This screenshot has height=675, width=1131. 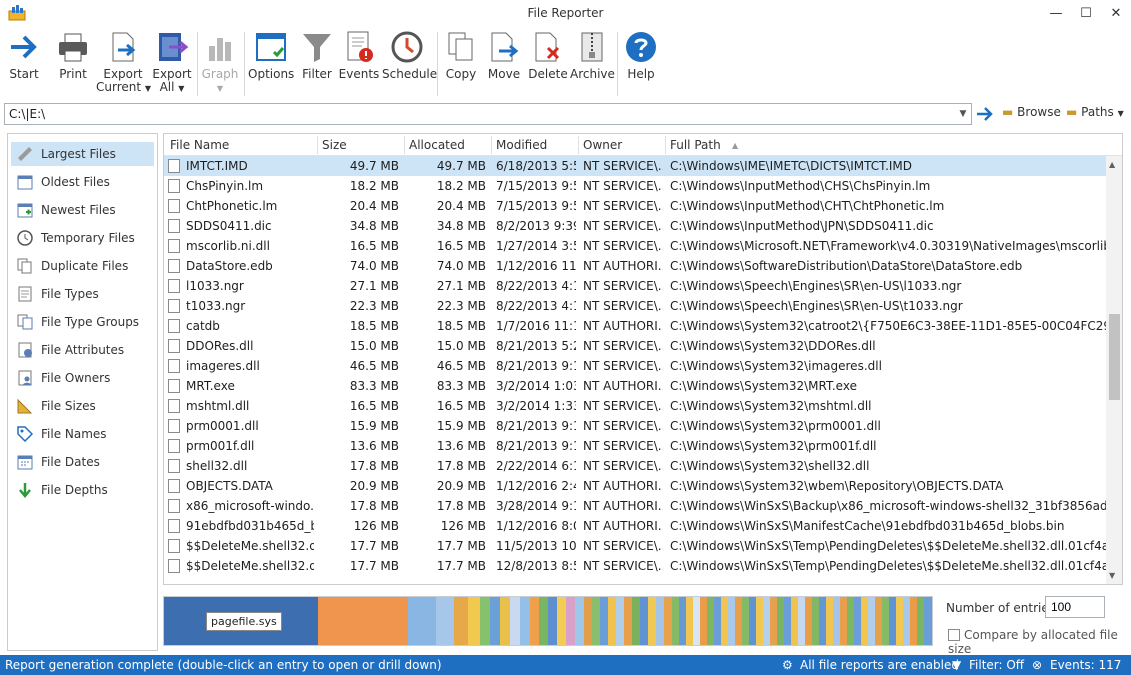 What do you see at coordinates (787, 665) in the screenshot?
I see `settings-gear-icon: ⚙` at bounding box center [787, 665].